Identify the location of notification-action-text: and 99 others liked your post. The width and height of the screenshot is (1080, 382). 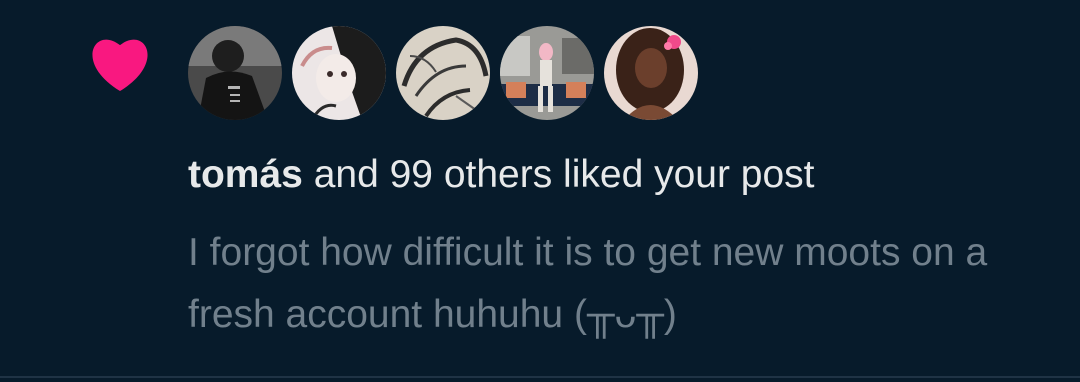
(558, 174).